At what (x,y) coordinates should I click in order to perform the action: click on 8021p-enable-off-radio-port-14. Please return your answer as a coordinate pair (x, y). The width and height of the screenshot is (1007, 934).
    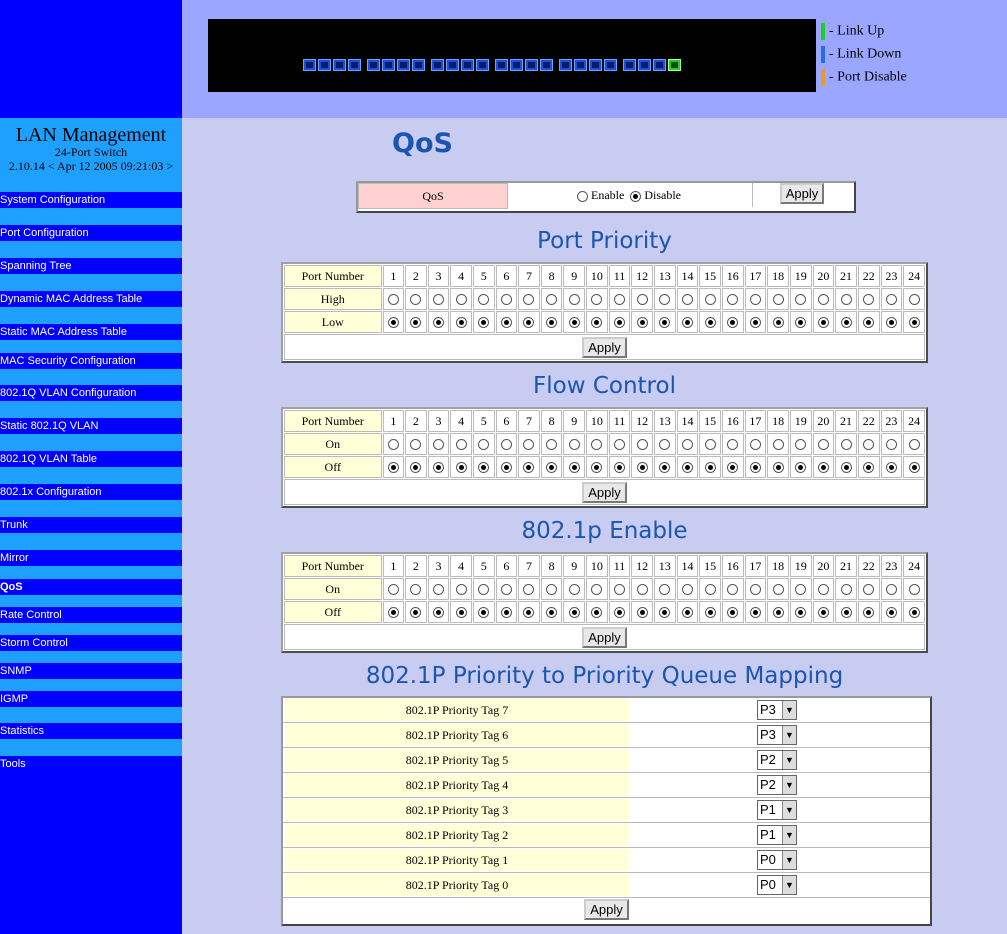
    Looking at the image, I should click on (687, 613).